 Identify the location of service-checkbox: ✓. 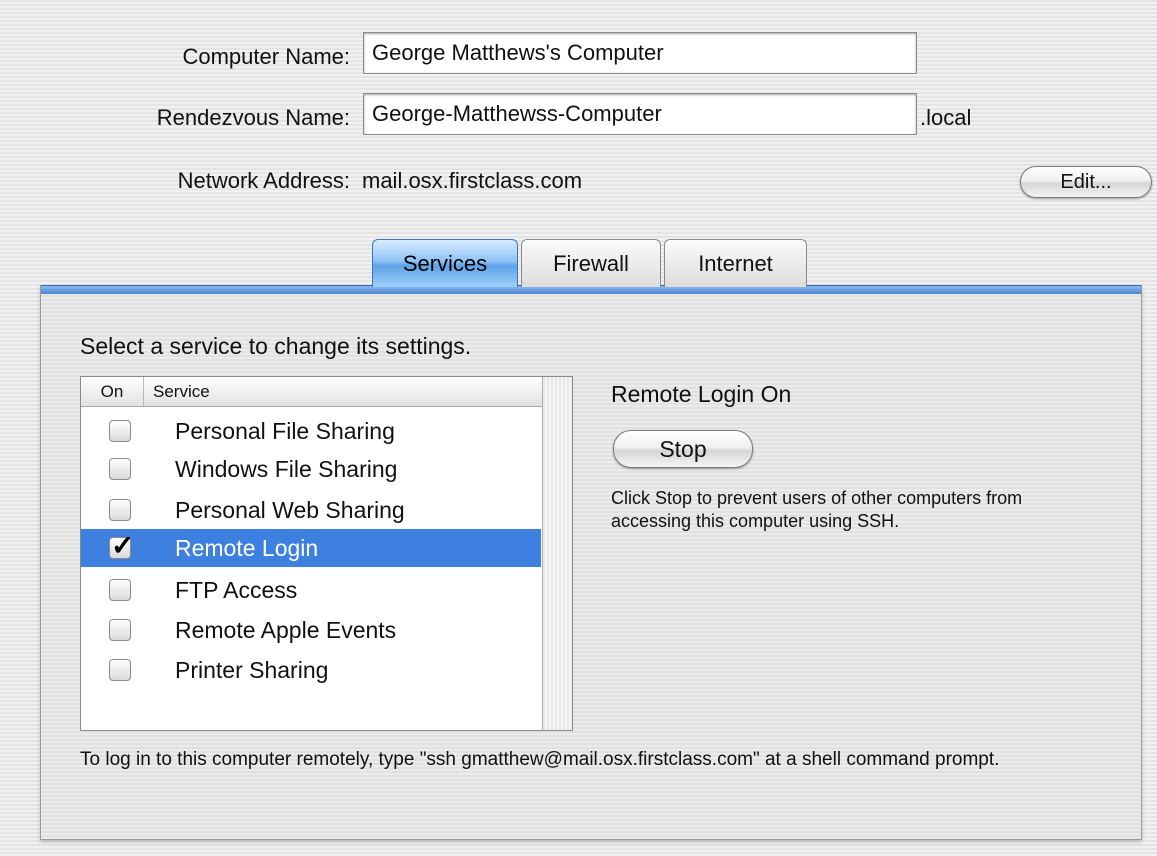
(121, 545).